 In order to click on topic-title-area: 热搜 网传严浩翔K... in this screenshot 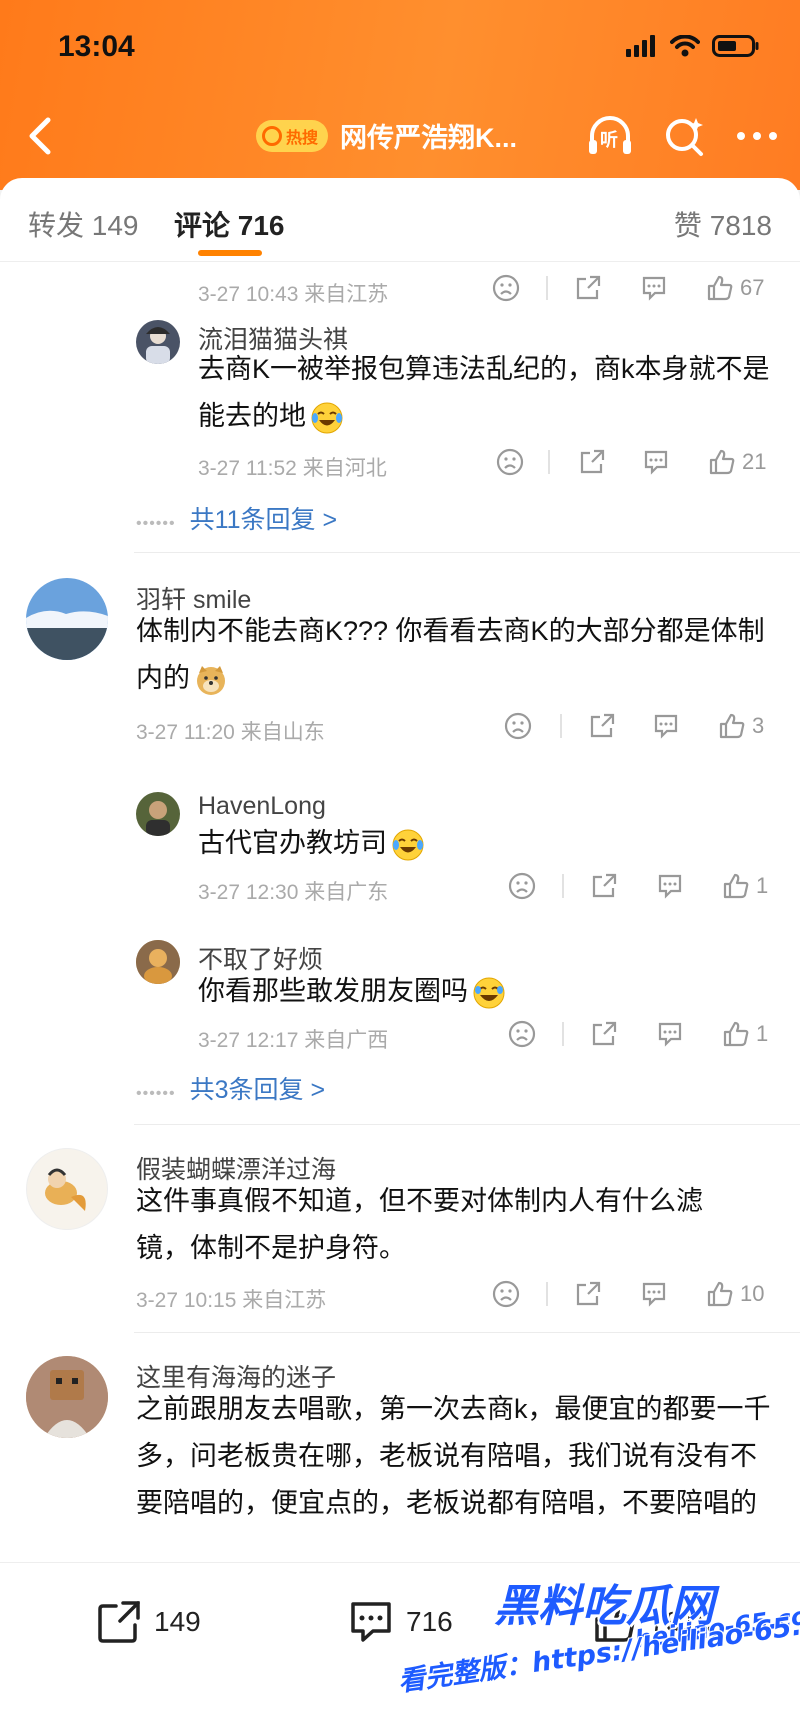, I will do `click(386, 135)`.